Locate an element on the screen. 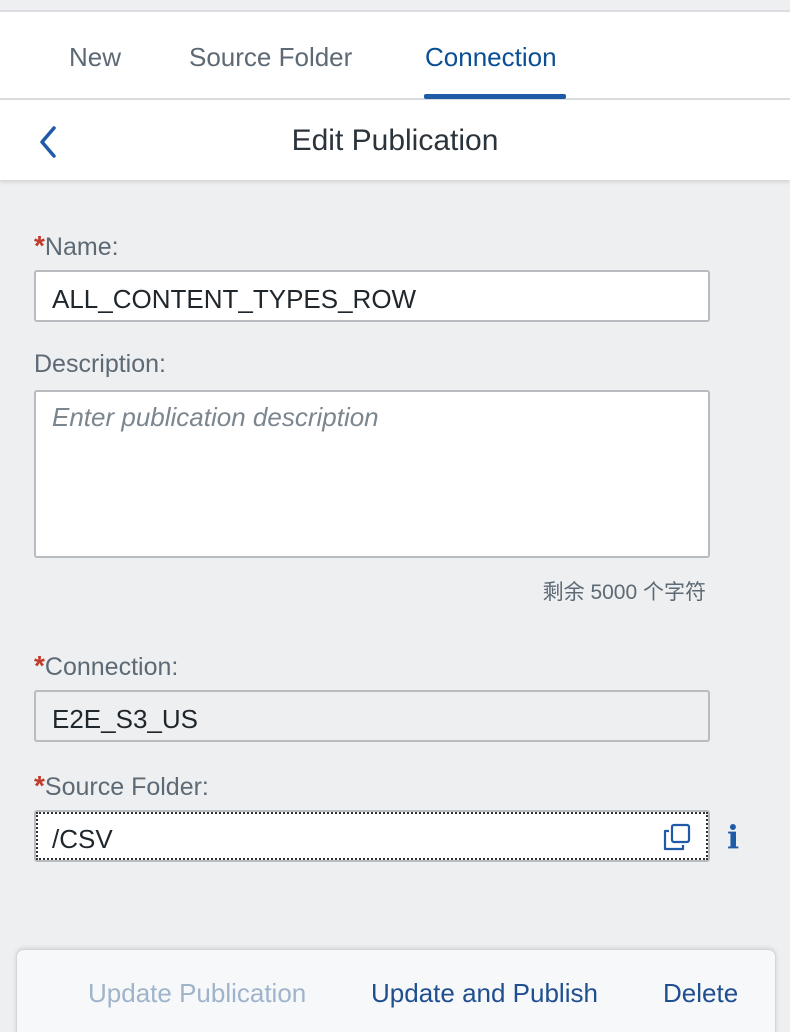 This screenshot has width=790, height=1032. tab-connection: Connection is located at coordinates (491, 57).